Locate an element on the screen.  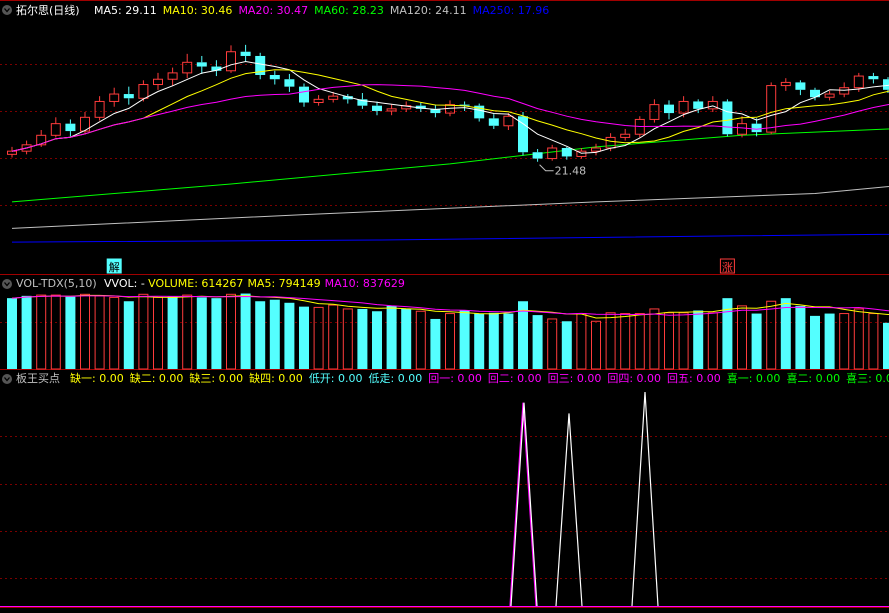
legend-item: 缺四: 0.00 is located at coordinates (276, 378).